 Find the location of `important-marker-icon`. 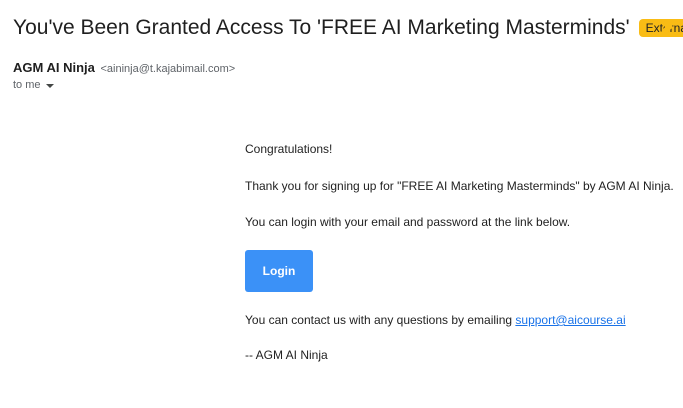

important-marker-icon is located at coordinates (667, 27).